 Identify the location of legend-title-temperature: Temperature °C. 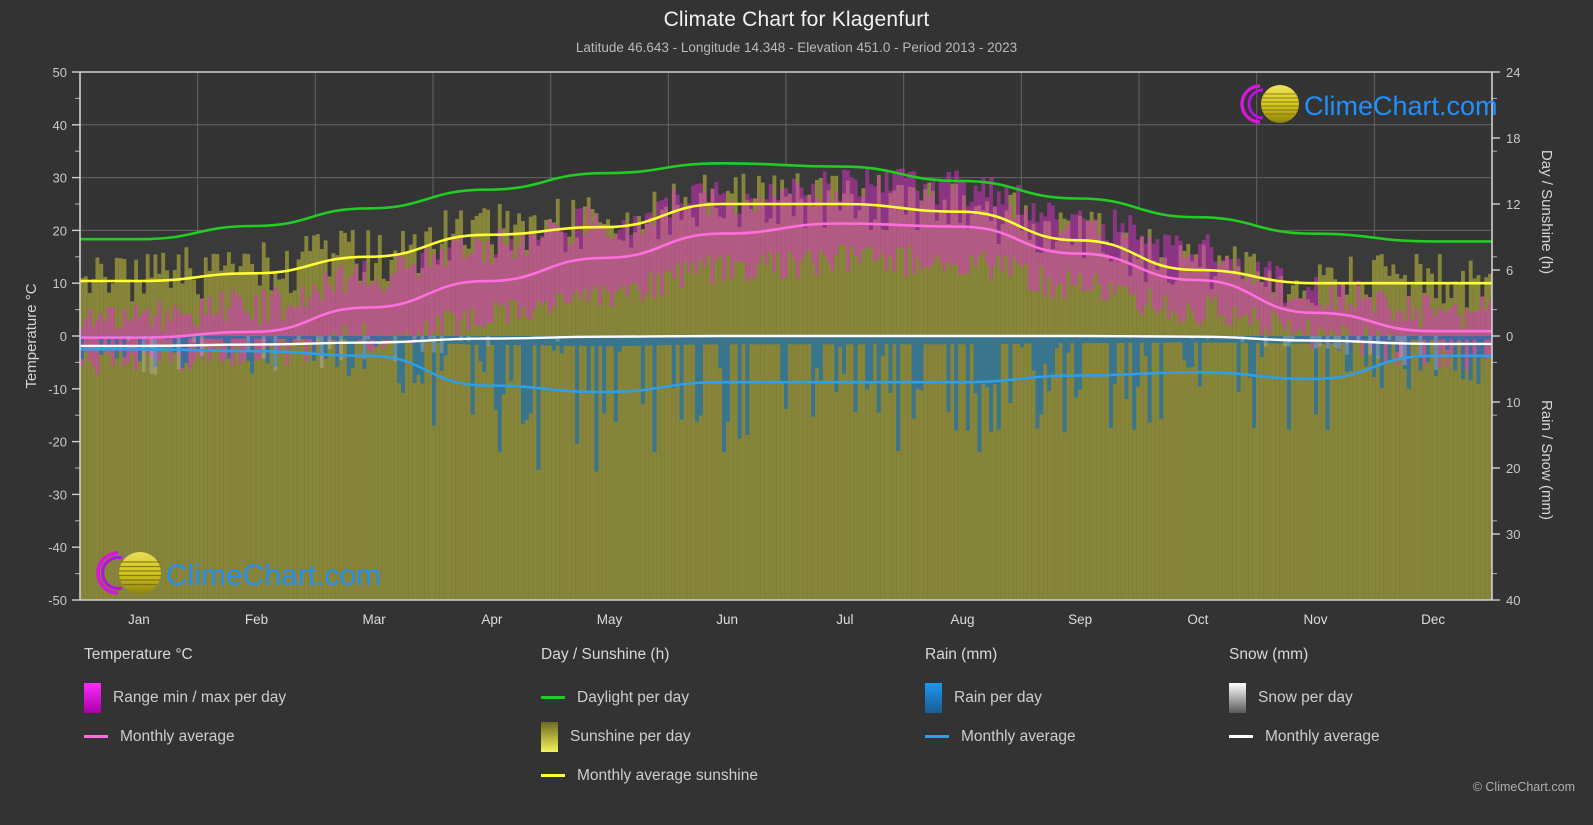
(138, 654).